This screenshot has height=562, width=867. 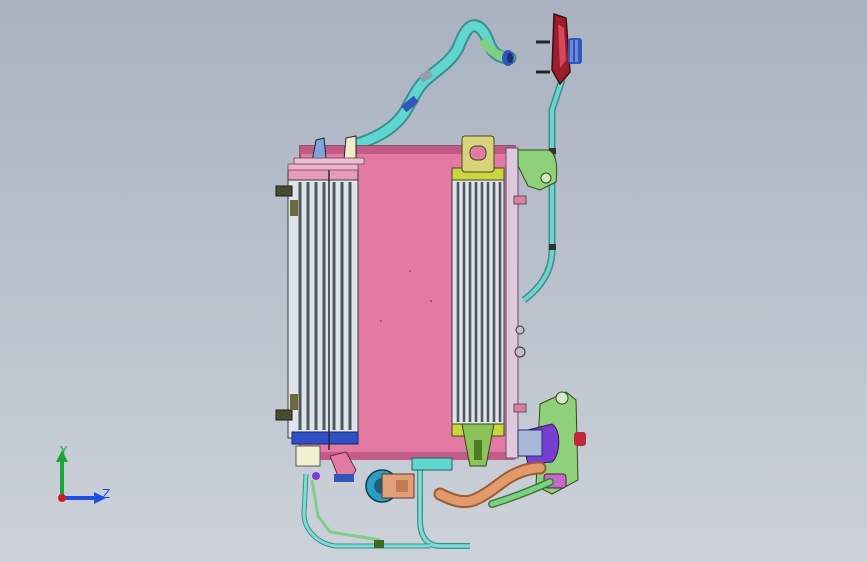 I want to click on upper-right-bracket, so click(x=537, y=170).